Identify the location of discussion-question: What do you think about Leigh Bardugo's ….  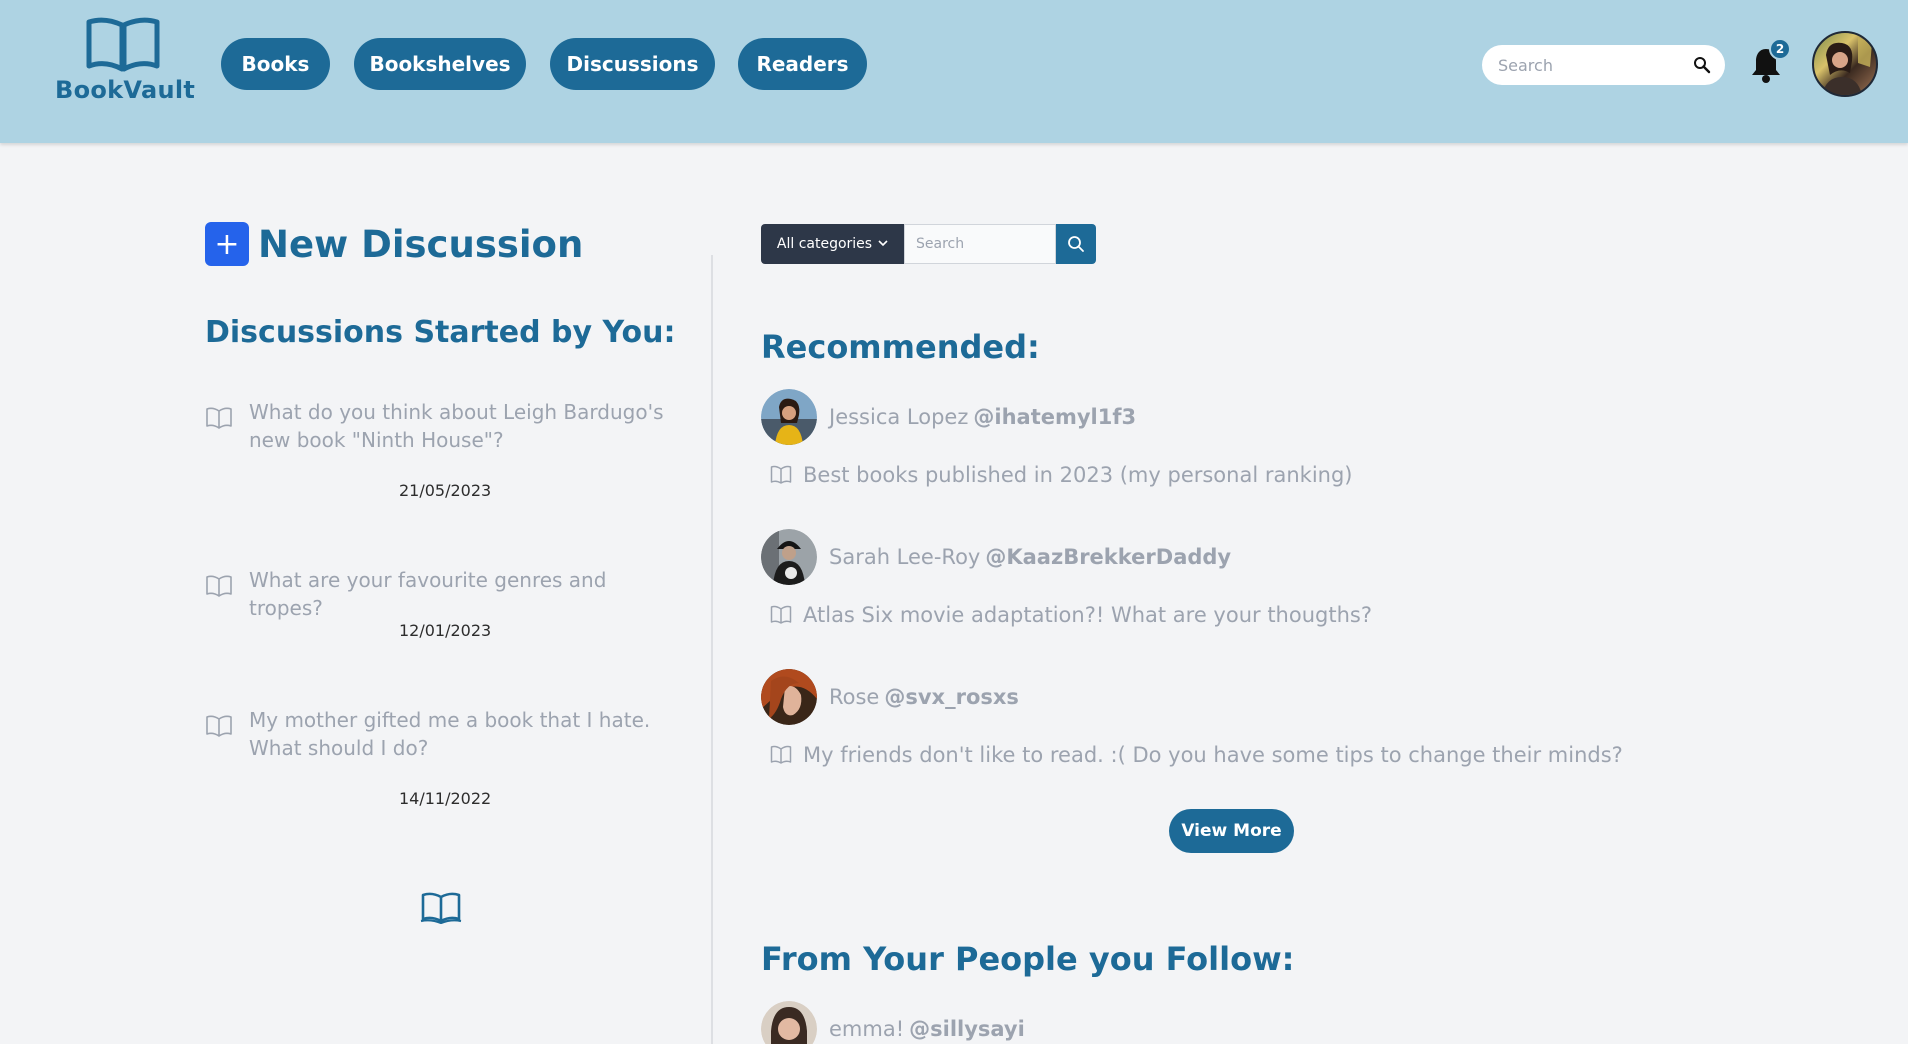
(456, 426).